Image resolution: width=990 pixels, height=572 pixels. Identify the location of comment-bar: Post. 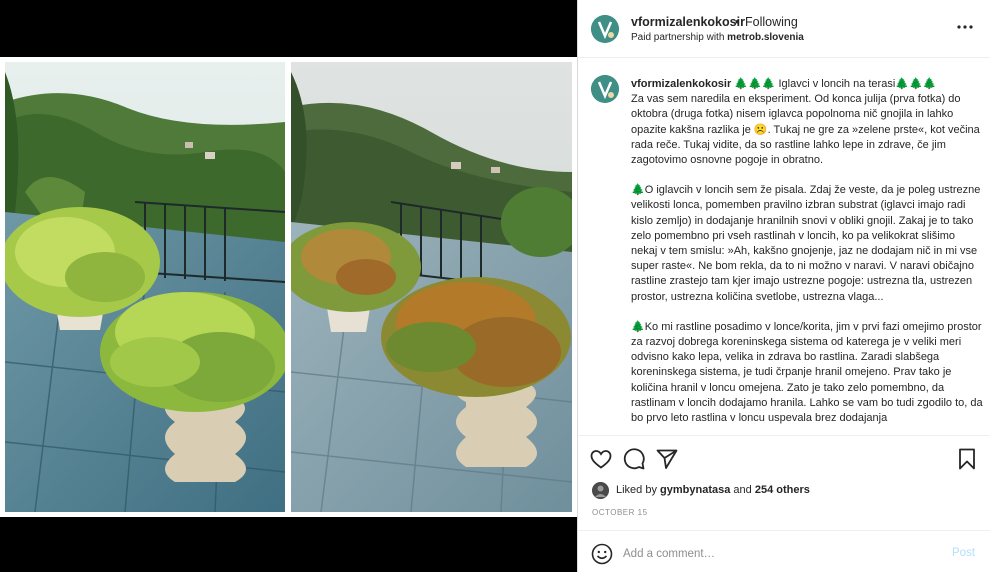
(784, 551).